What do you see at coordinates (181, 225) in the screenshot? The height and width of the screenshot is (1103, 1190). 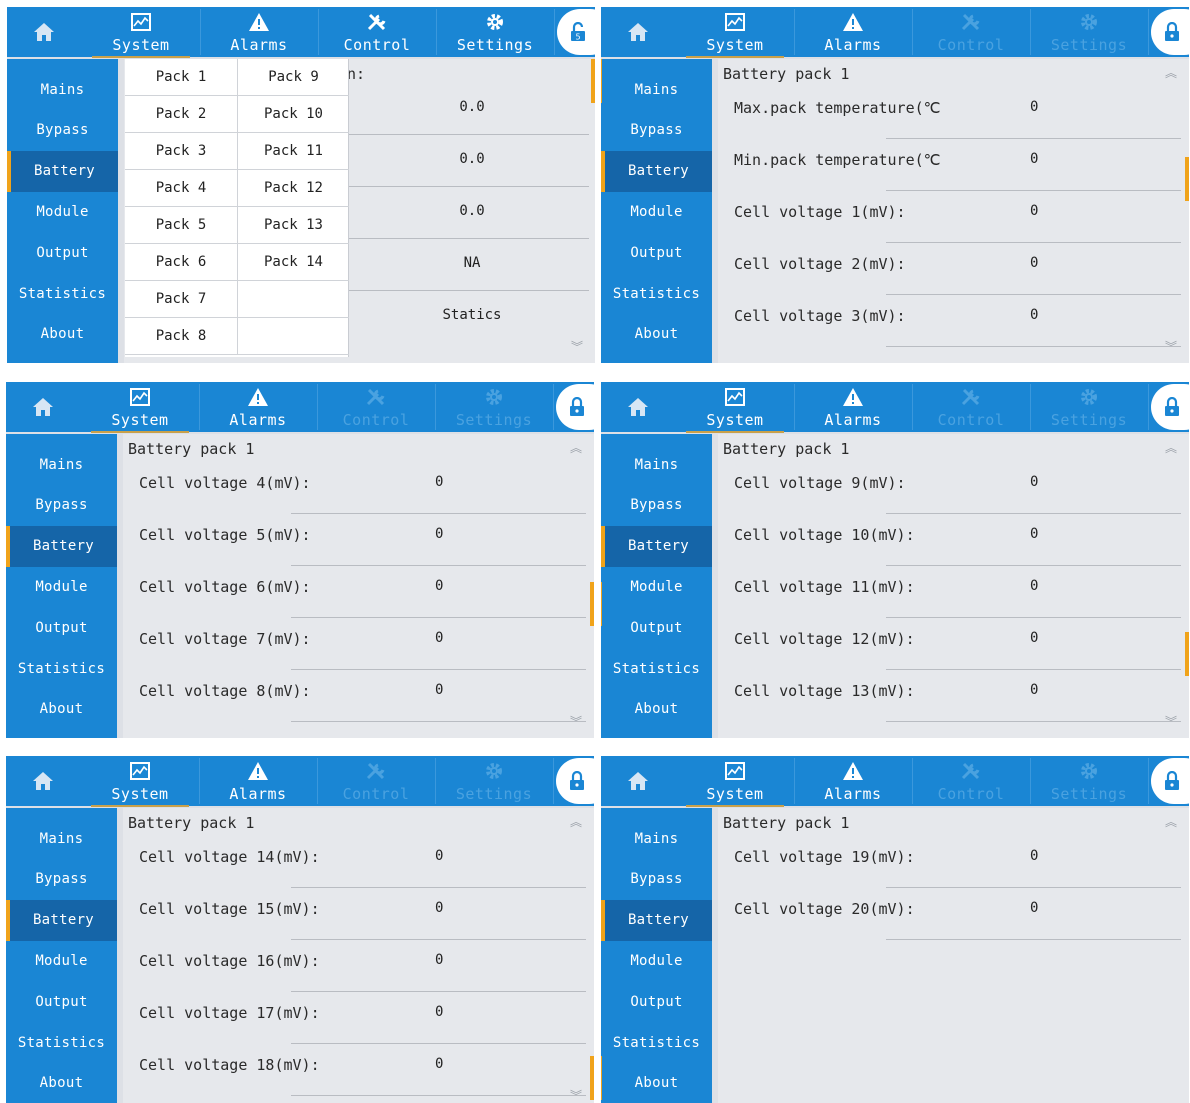 I see `pack-option: Pack 5` at bounding box center [181, 225].